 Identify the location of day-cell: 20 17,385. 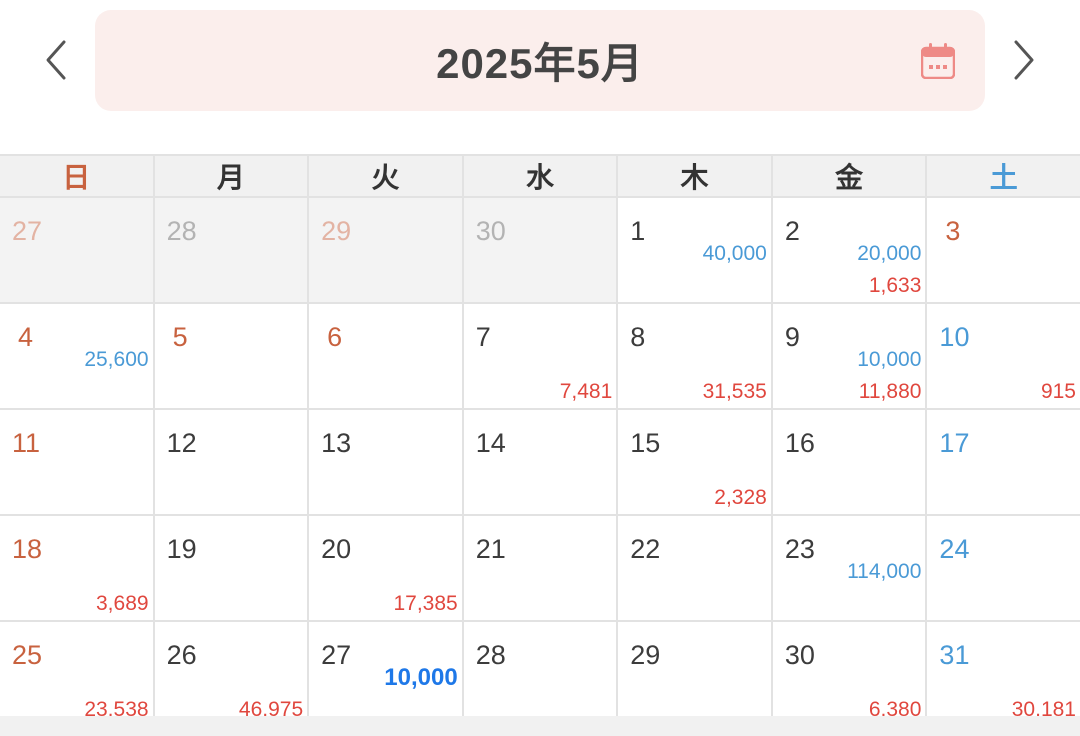
(385, 568).